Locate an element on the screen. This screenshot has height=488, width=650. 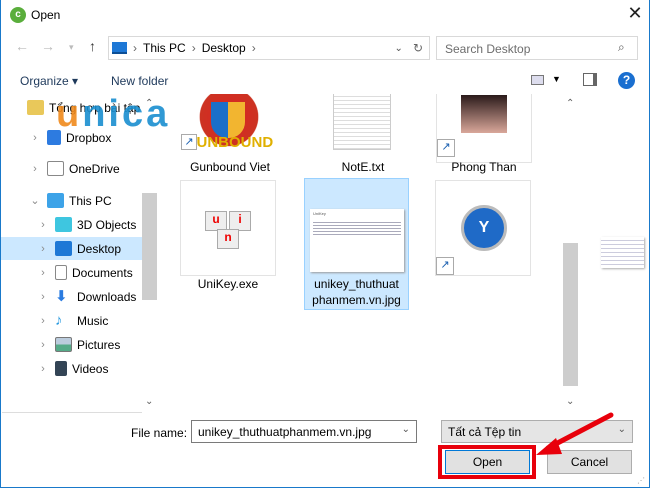
nav-item-music: › ♪ Music is located at coordinates (89, 320).